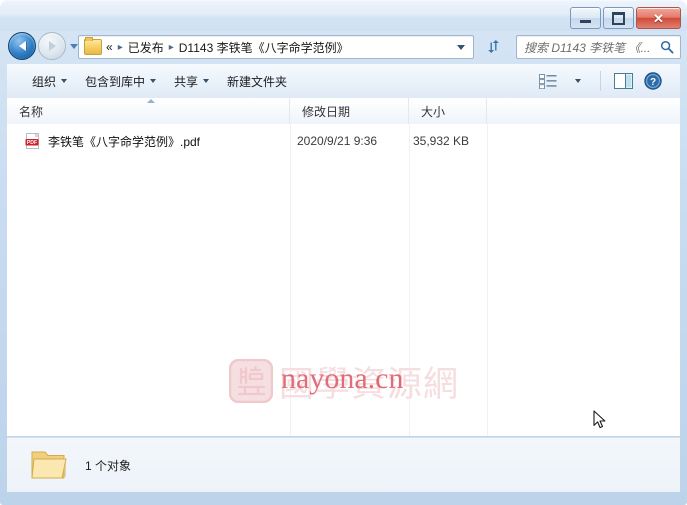 This screenshot has width=687, height=505. I want to click on column-header-row: 名称 修改日期 大小, so click(343, 111).